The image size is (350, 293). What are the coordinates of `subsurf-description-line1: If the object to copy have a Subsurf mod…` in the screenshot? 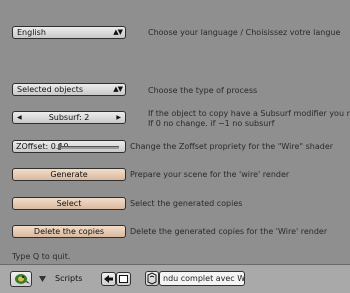 It's located at (249, 113).